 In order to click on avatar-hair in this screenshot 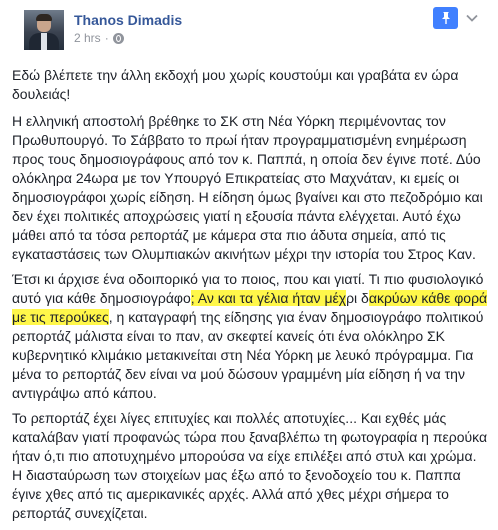, I will do `click(44, 17)`.